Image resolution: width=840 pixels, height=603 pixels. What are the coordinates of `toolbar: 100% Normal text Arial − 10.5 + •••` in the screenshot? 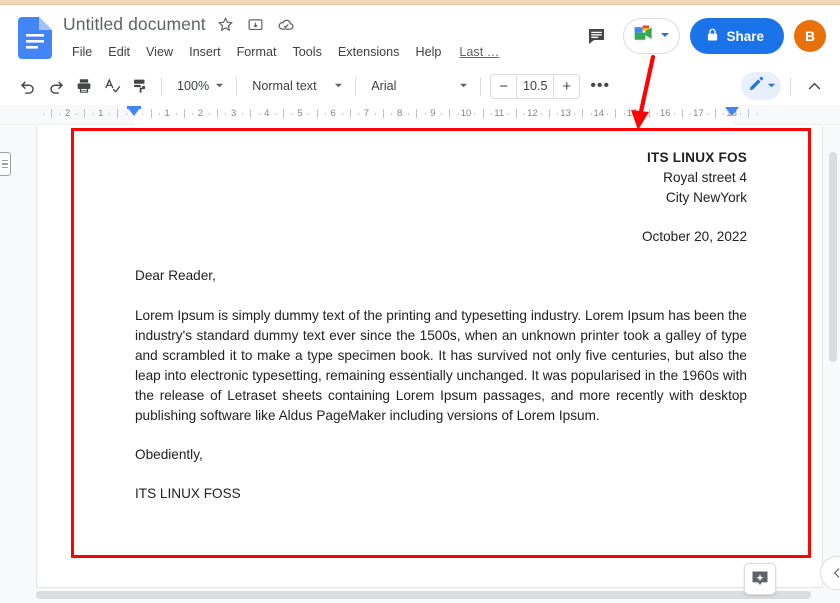 It's located at (420, 86).